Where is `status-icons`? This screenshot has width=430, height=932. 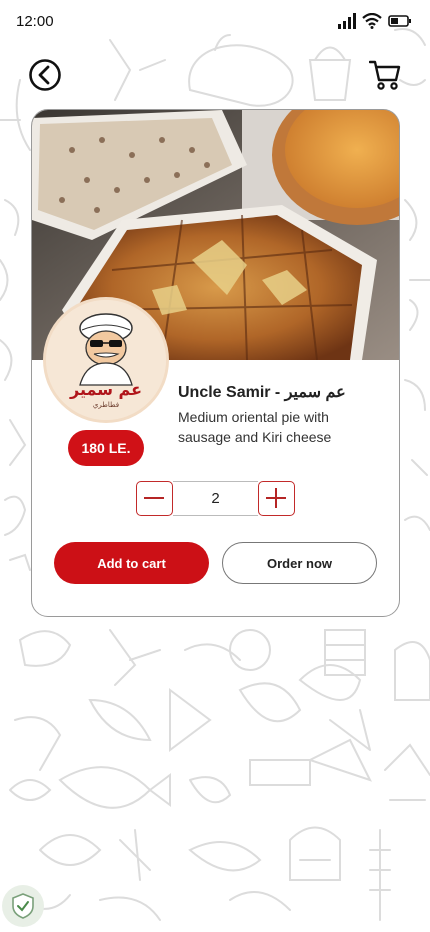 status-icons is located at coordinates (375, 21).